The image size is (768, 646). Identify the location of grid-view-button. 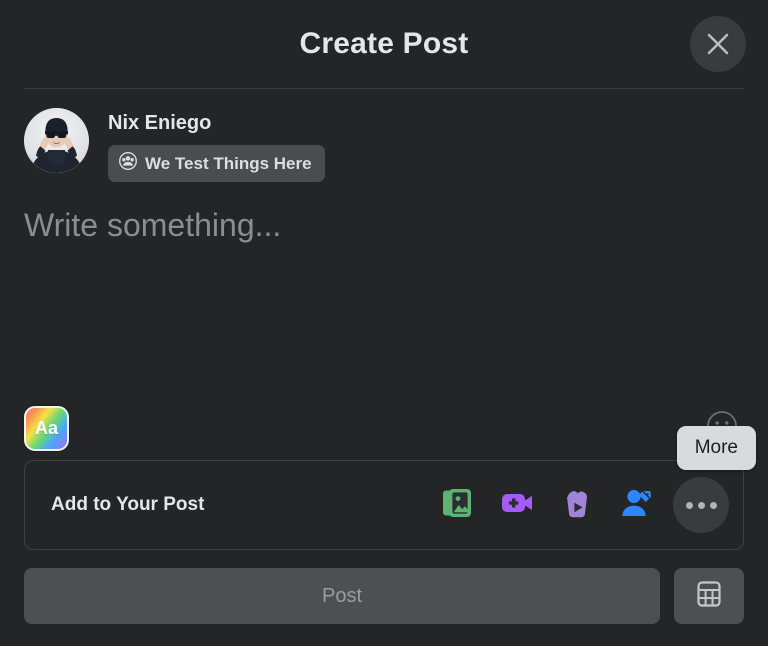
(709, 596).